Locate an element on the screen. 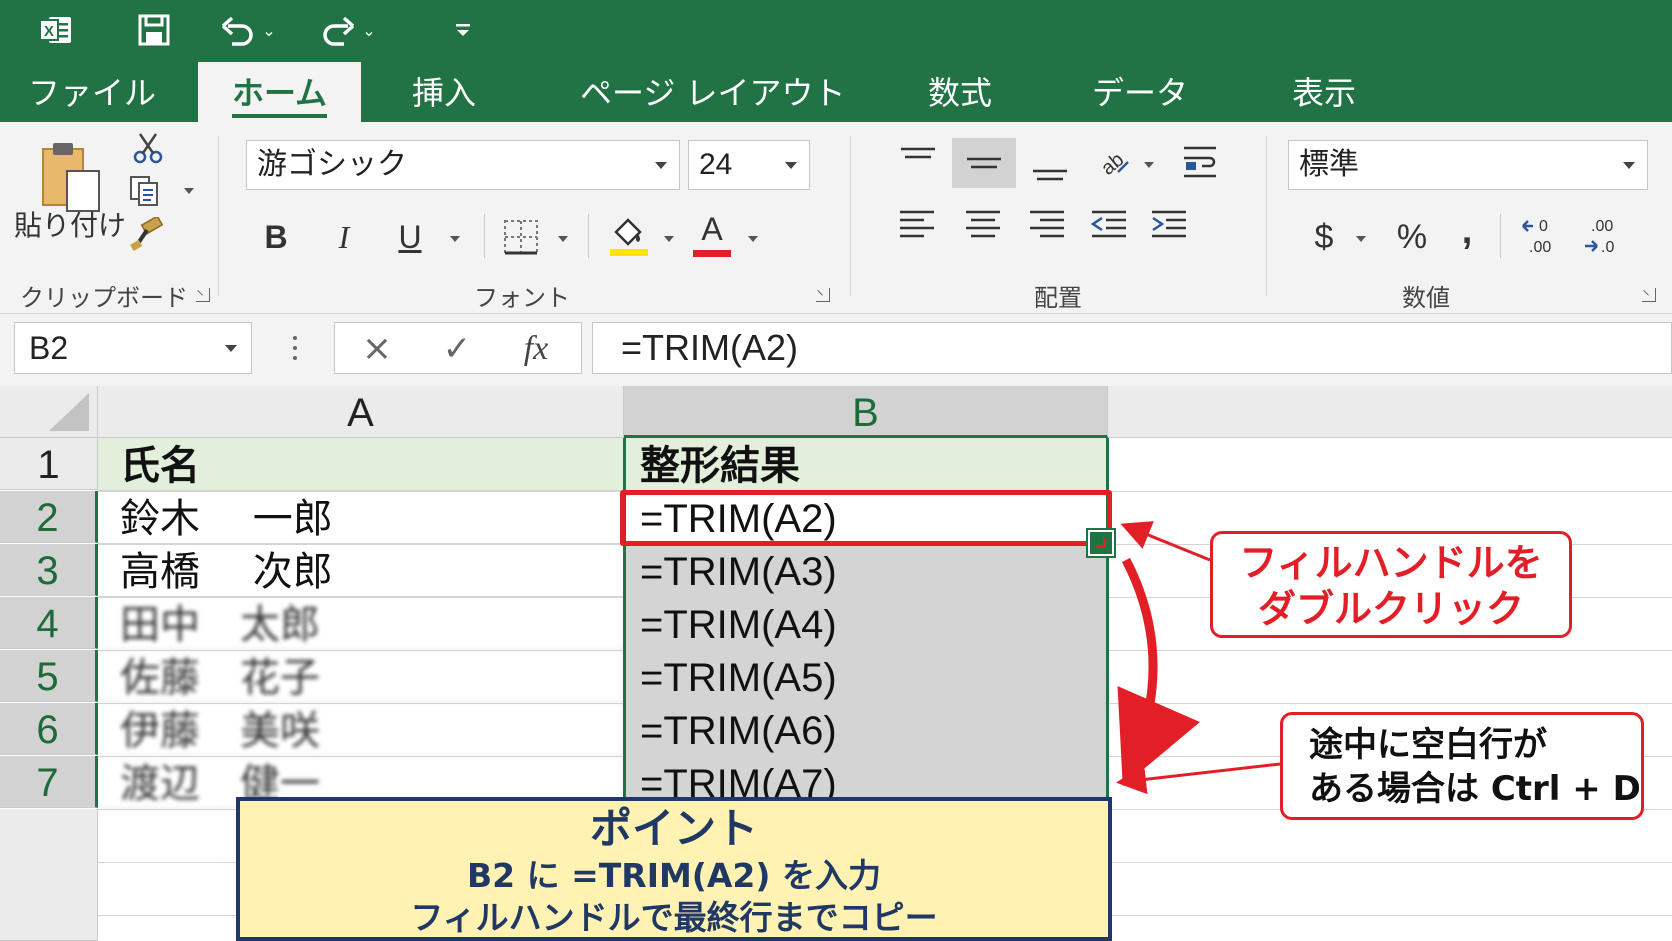 The width and height of the screenshot is (1672, 941). number-launcher-icon is located at coordinates (1649, 295).